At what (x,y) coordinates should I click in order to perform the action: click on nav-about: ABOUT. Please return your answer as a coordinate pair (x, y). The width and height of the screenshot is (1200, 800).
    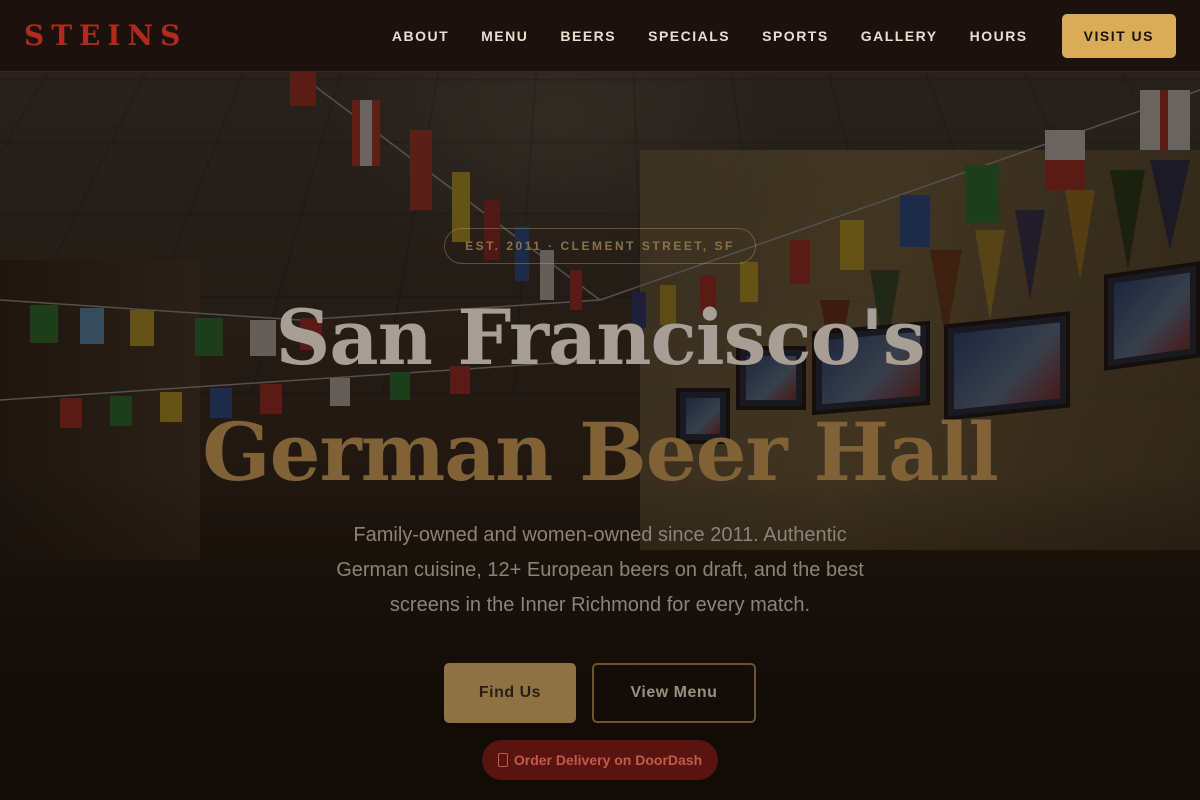
    Looking at the image, I should click on (420, 36).